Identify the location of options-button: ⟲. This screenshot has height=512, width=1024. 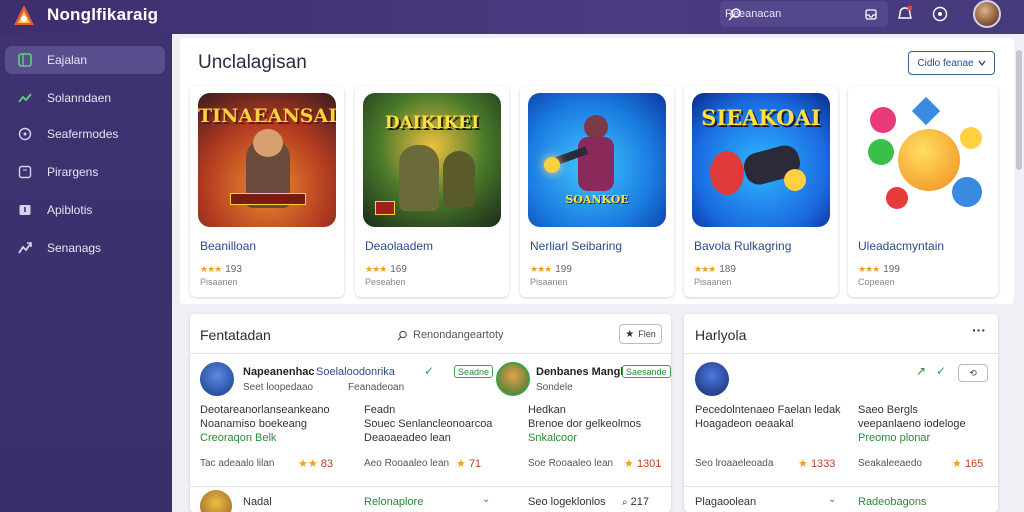
(973, 373).